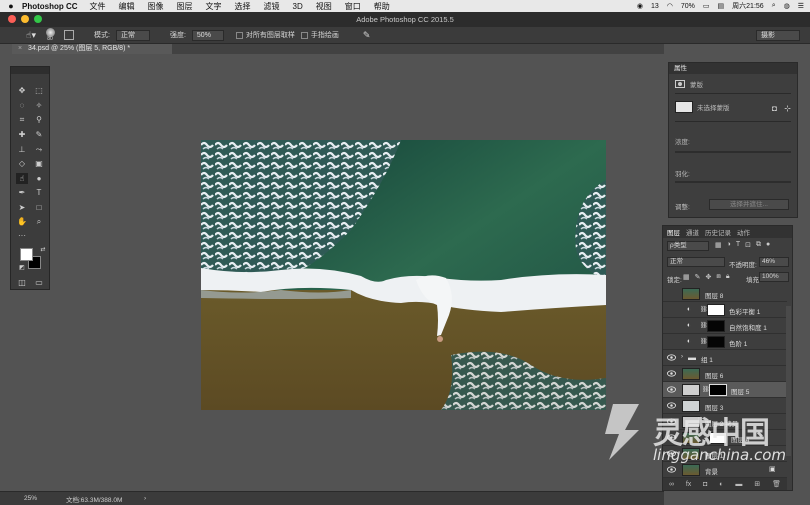  Describe the element at coordinates (145, 498) in the screenshot. I see `status-menu-arrow: ›` at that location.